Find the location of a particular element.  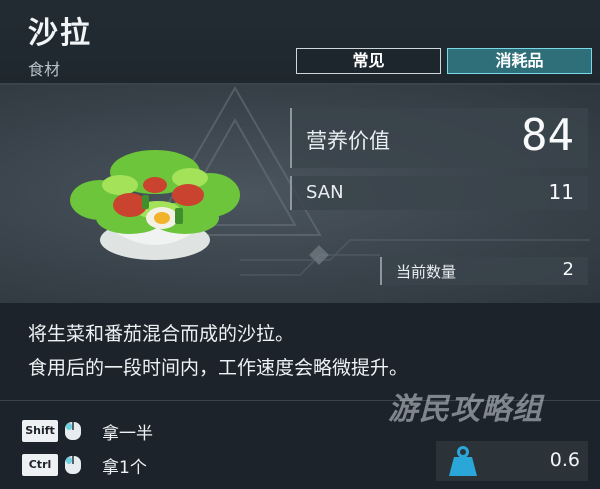

salad-item-image is located at coordinates (155, 205).